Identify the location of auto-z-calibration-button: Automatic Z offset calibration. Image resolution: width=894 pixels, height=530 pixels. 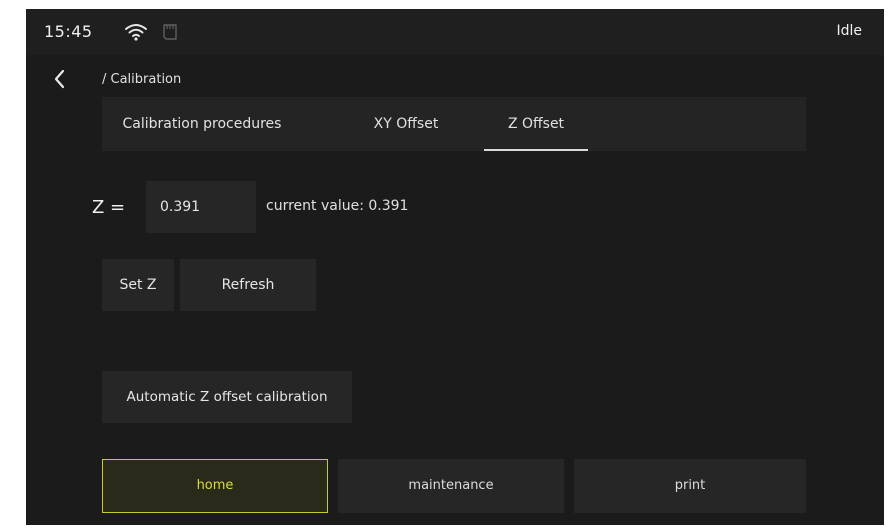
(227, 397).